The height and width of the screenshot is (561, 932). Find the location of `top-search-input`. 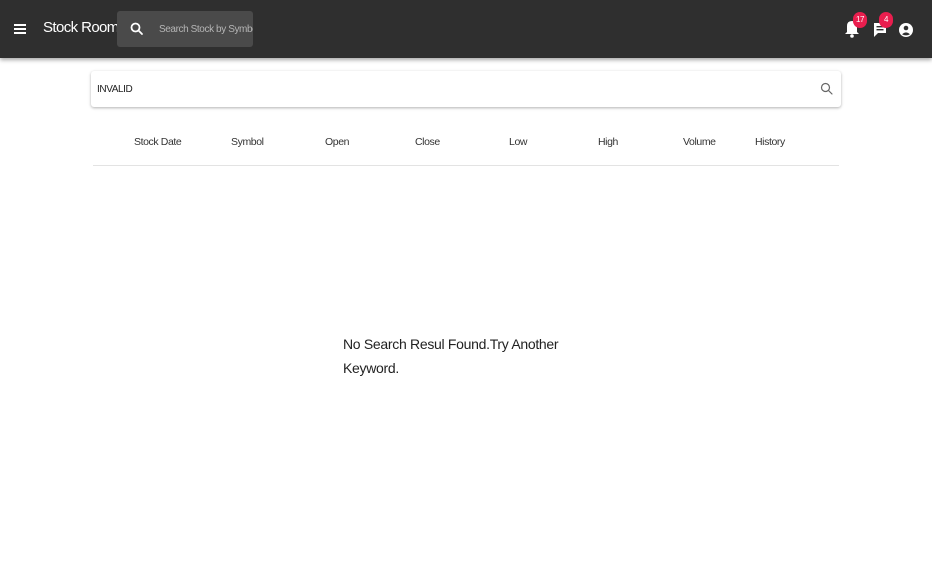

top-search-input is located at coordinates (206, 29).